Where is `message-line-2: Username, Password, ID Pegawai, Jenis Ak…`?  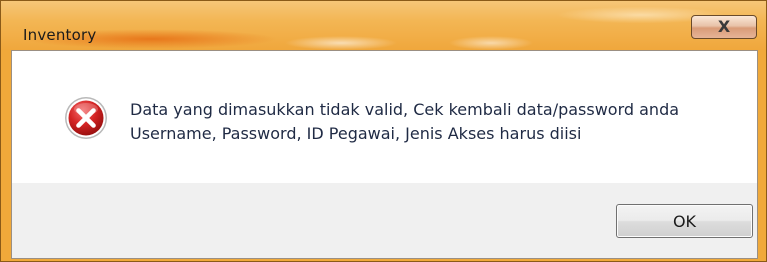 message-line-2: Username, Password, ID Pegawai, Jenis Ak… is located at coordinates (356, 133).